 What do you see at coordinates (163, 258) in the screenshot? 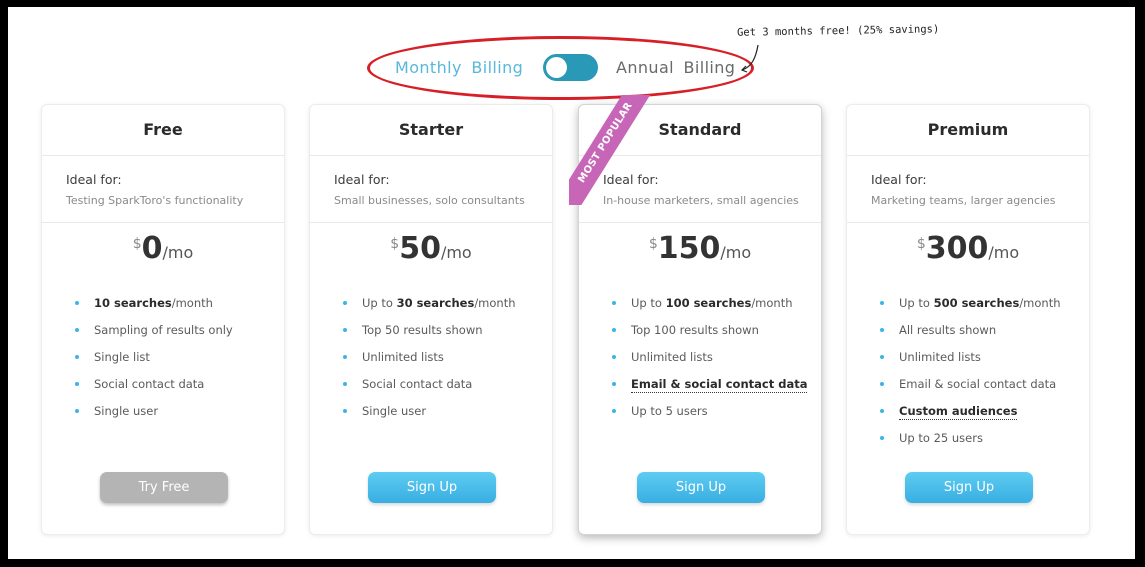
I see `plan-price: $0/mo` at bounding box center [163, 258].